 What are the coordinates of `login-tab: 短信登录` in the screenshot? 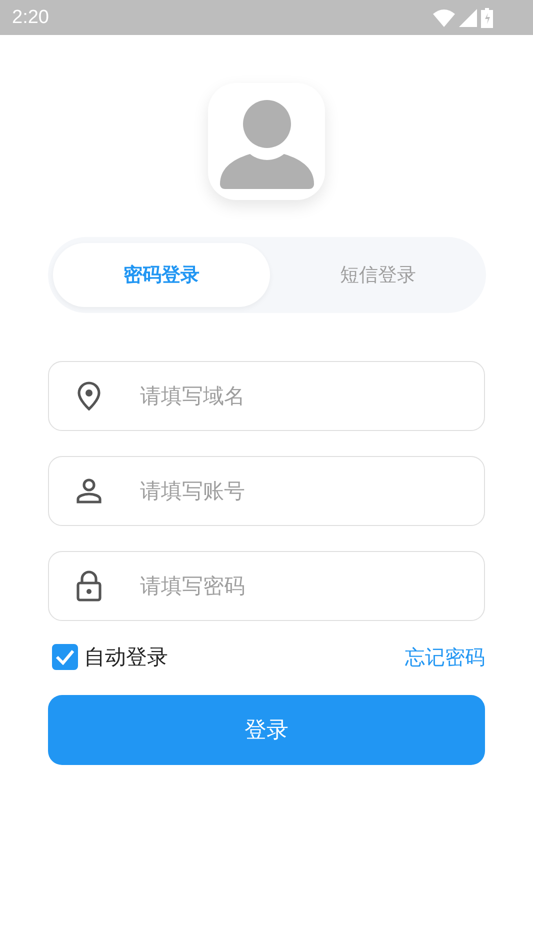 It's located at (378, 275).